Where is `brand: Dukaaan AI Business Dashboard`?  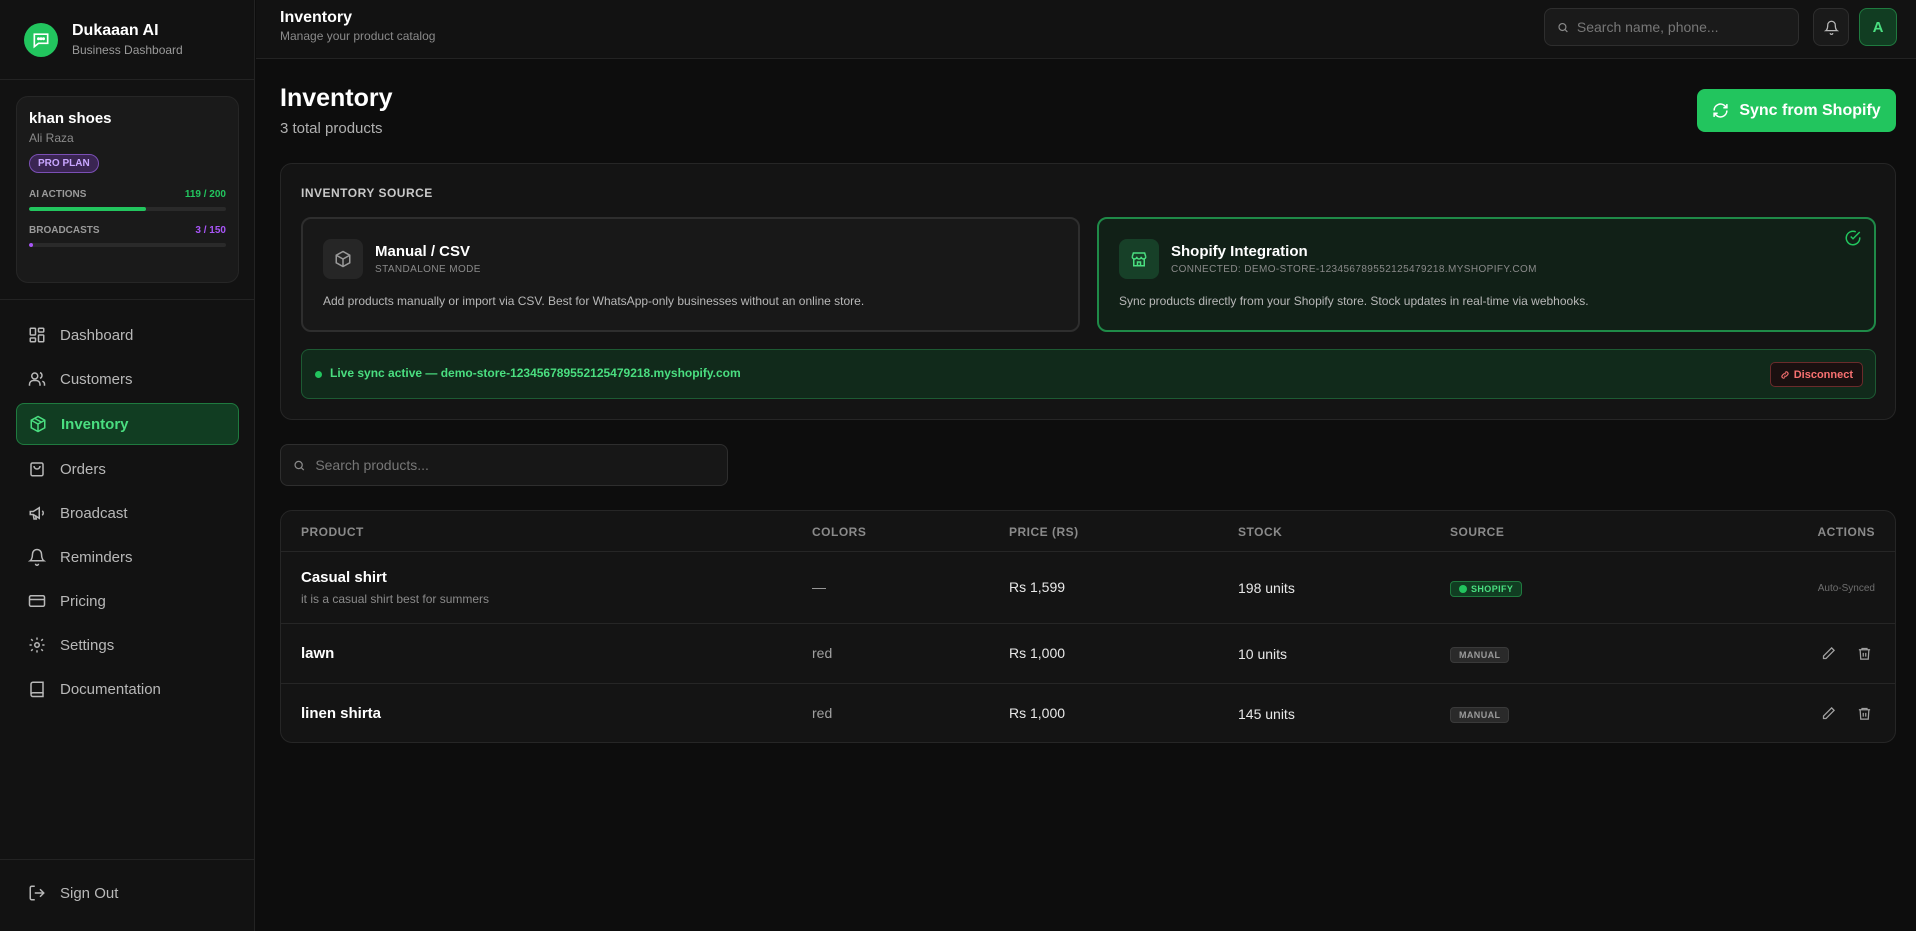 brand: Dukaaan AI Business Dashboard is located at coordinates (127, 40).